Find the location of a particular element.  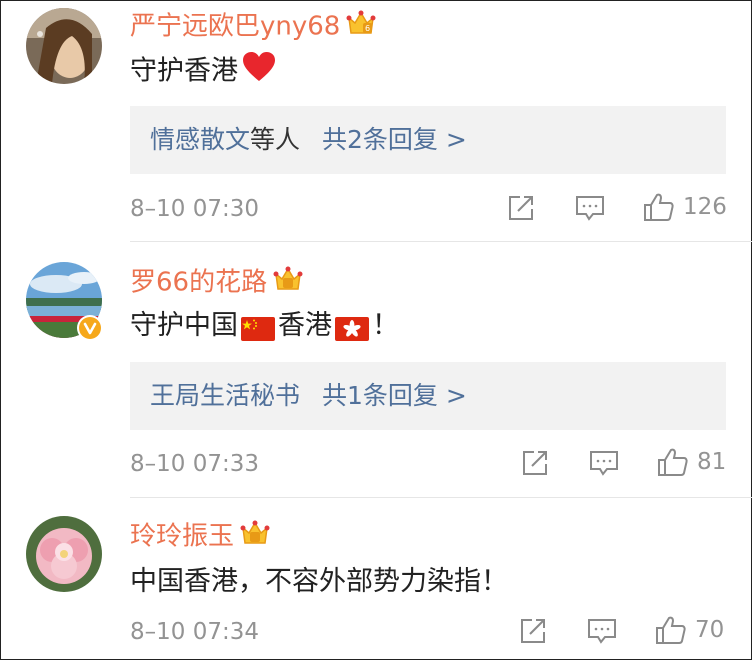

comment-text: 中国香港，不容外部势力染指！ is located at coordinates (319, 581).